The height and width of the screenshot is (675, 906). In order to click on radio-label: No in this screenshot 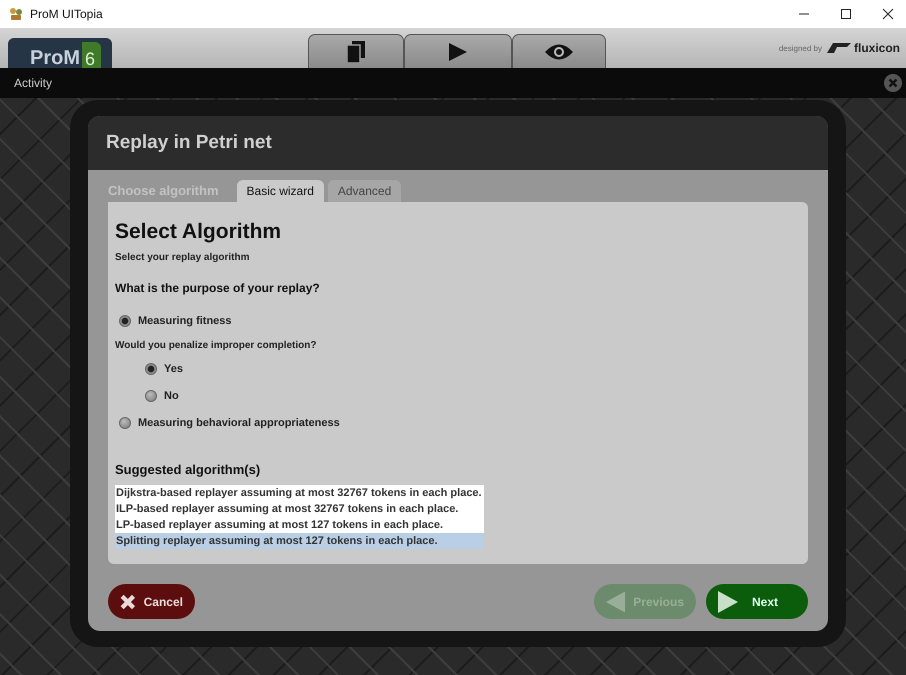, I will do `click(171, 396)`.